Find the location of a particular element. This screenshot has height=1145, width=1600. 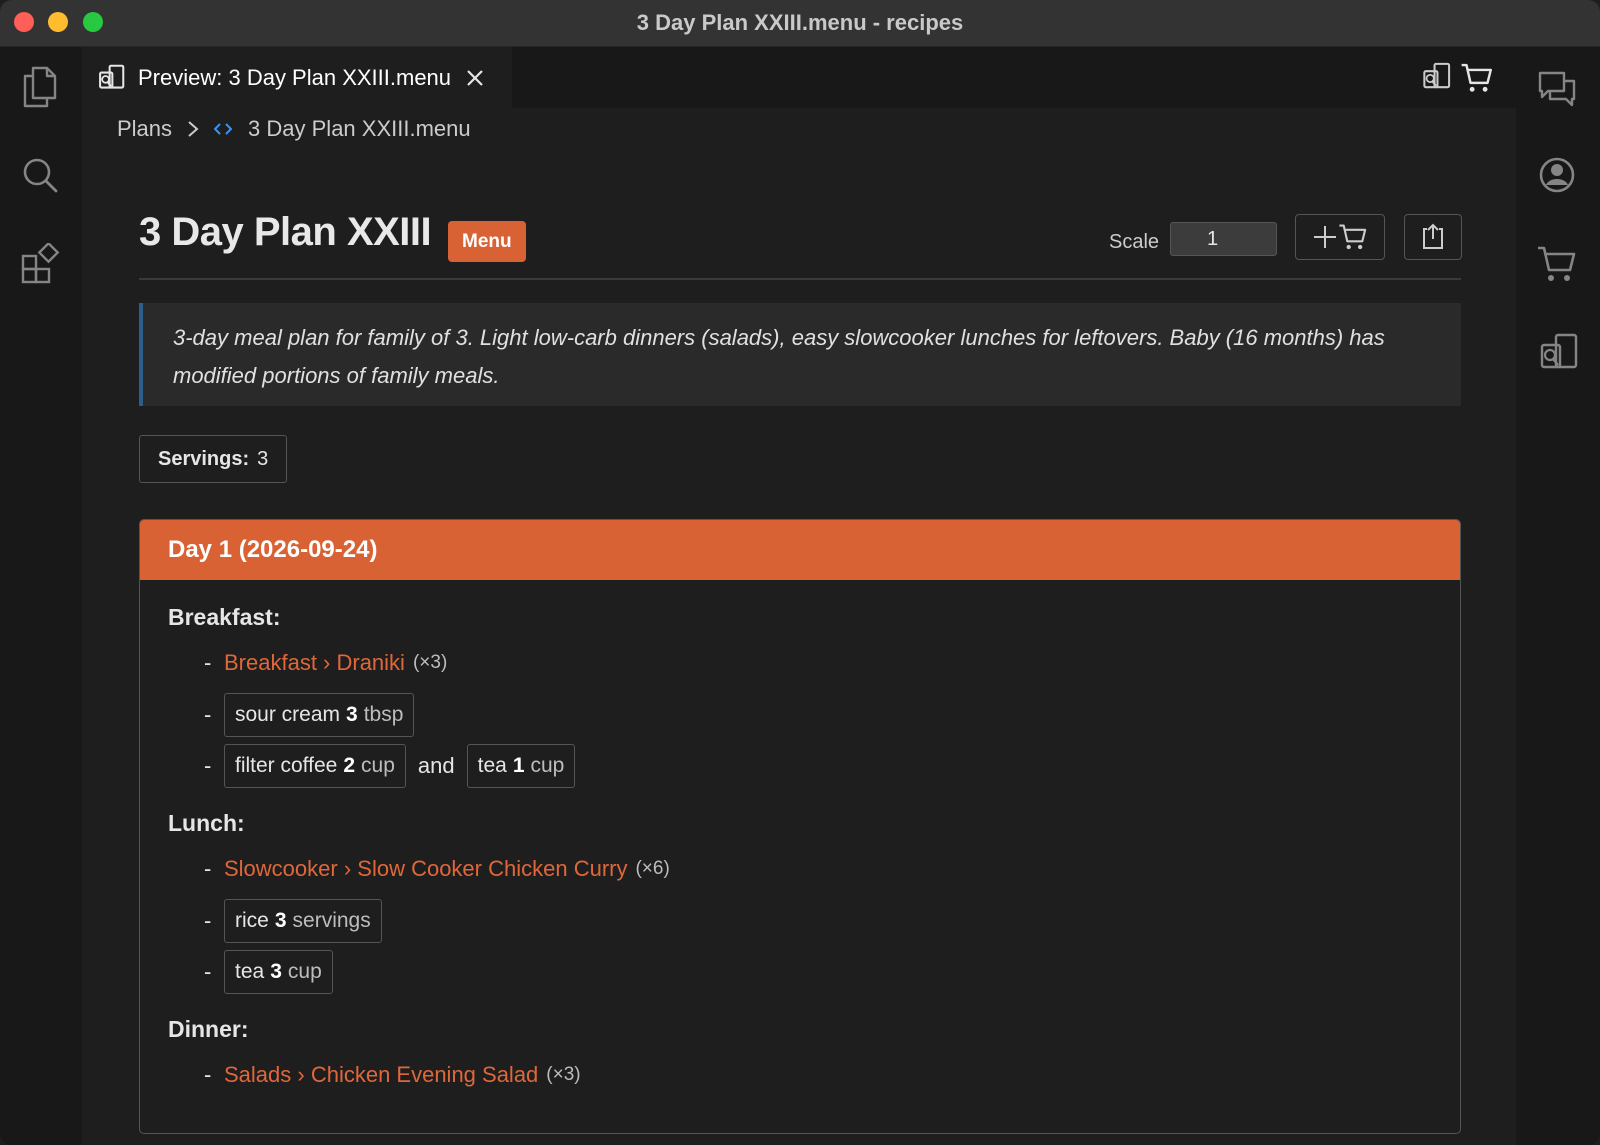

day-header: Day 1 (2026-09-24) is located at coordinates (800, 550).